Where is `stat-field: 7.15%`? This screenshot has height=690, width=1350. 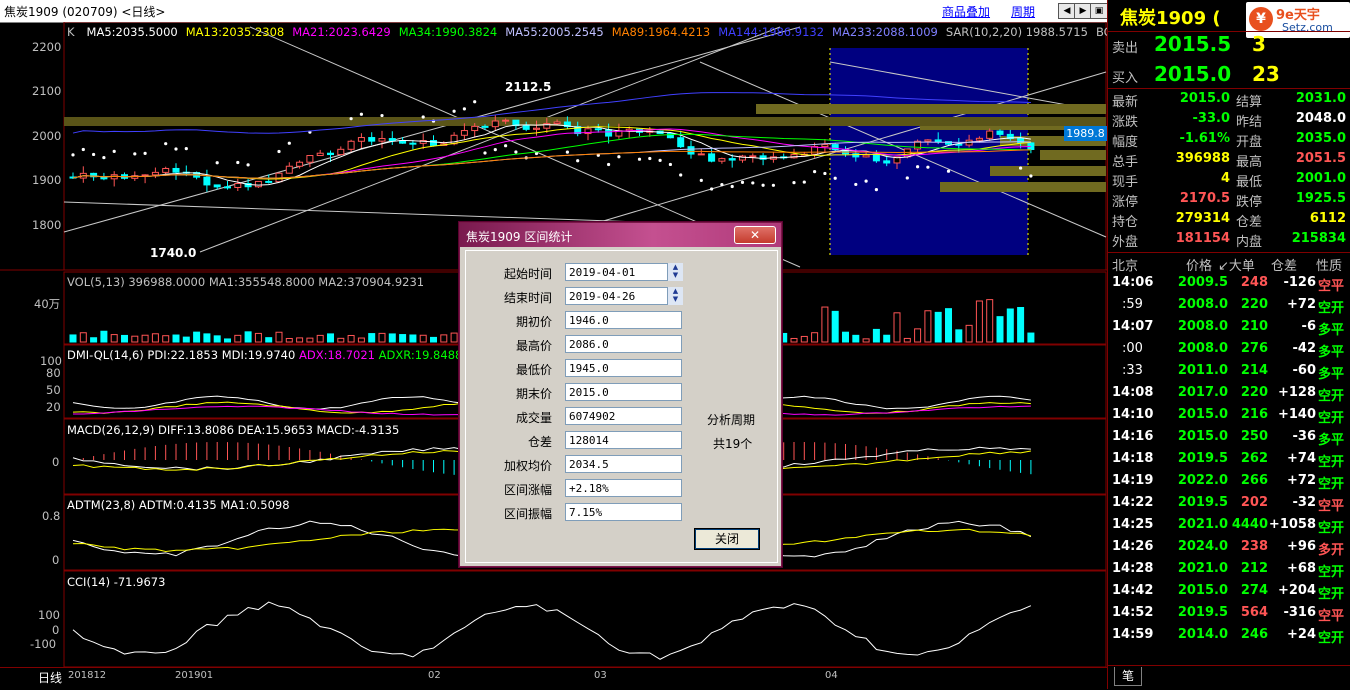 stat-field: 7.15% is located at coordinates (623, 512).